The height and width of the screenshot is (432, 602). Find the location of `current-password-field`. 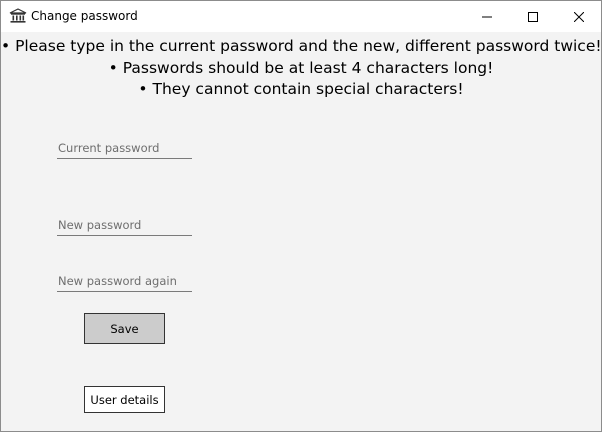

current-password-field is located at coordinates (124, 148).